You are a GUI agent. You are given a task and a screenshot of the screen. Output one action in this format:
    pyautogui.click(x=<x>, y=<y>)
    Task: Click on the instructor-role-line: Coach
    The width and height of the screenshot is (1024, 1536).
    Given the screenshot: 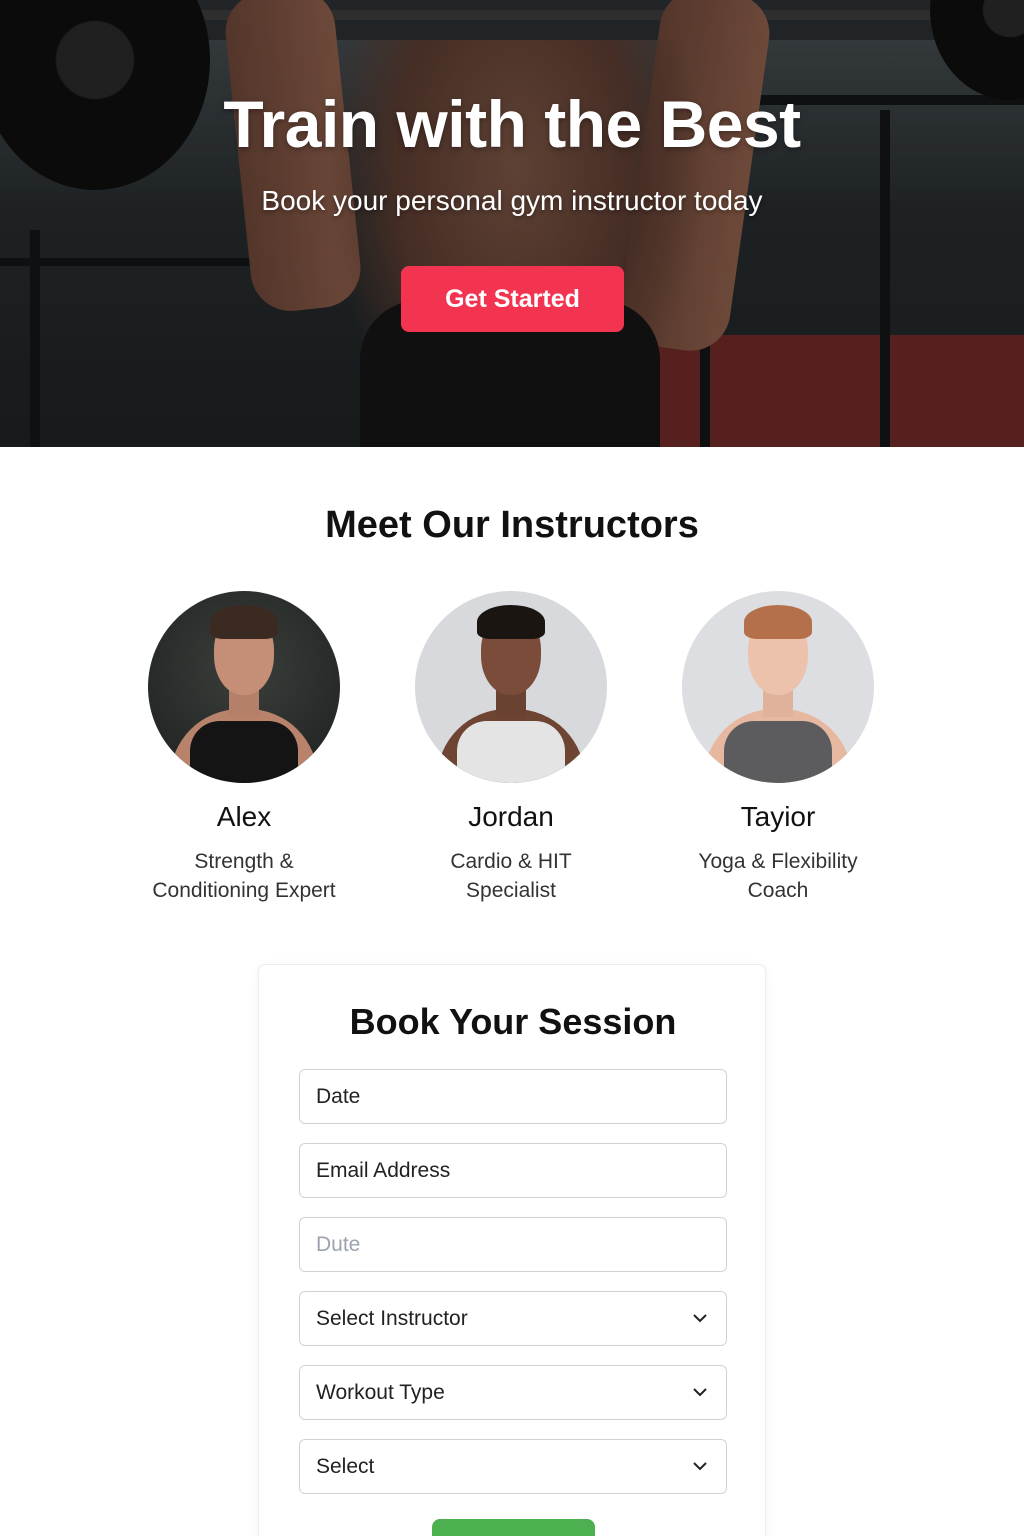 What is the action you would take?
    pyautogui.click(x=778, y=890)
    